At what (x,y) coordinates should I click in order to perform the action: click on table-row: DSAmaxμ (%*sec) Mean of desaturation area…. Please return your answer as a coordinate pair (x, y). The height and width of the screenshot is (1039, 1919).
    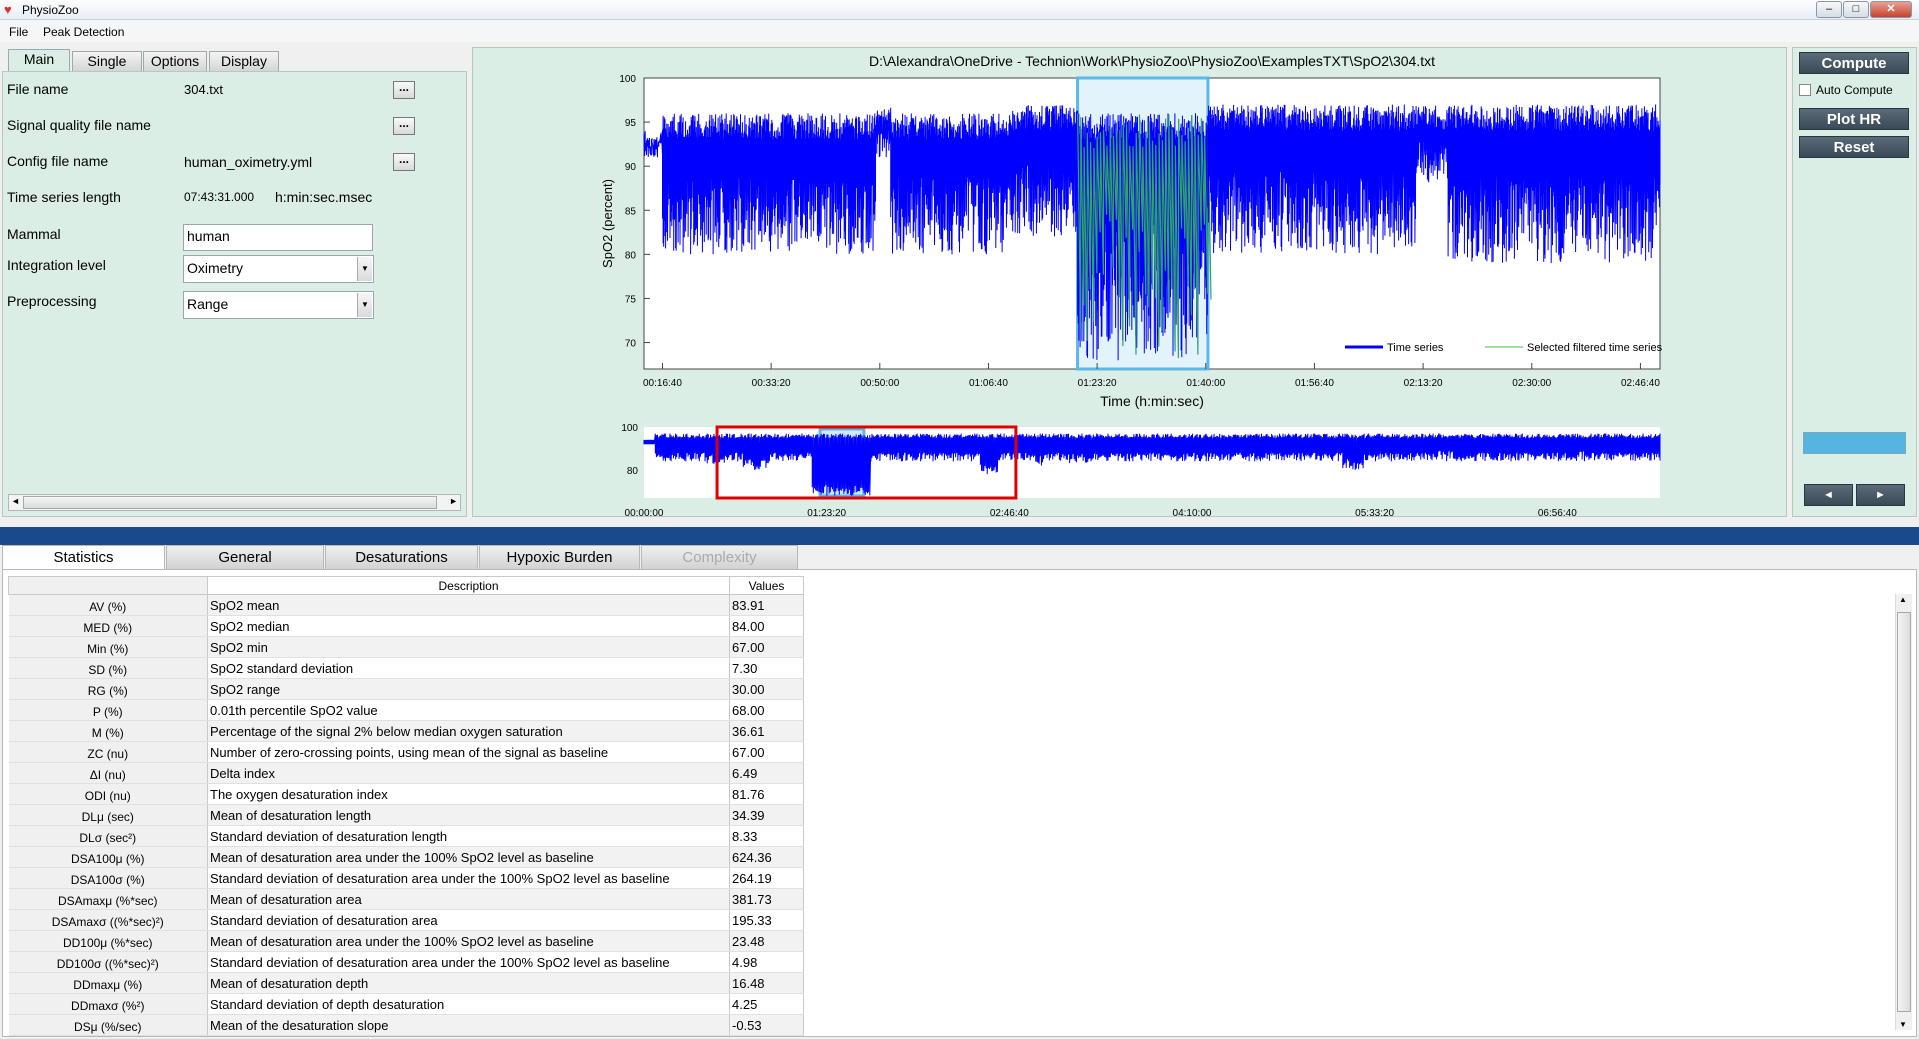
    Looking at the image, I should click on (406, 899).